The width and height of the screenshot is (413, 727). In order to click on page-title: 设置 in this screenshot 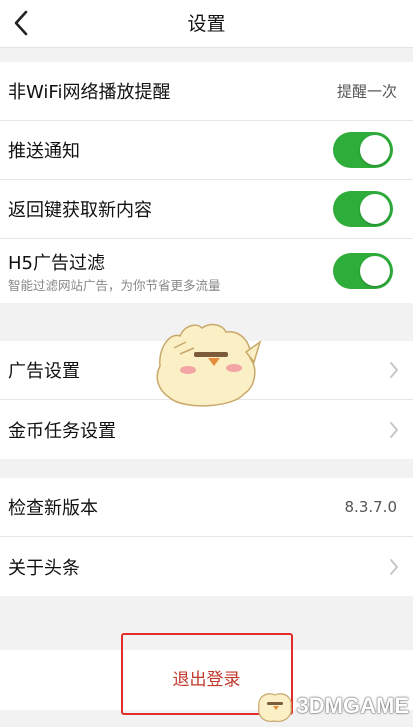, I will do `click(206, 24)`.